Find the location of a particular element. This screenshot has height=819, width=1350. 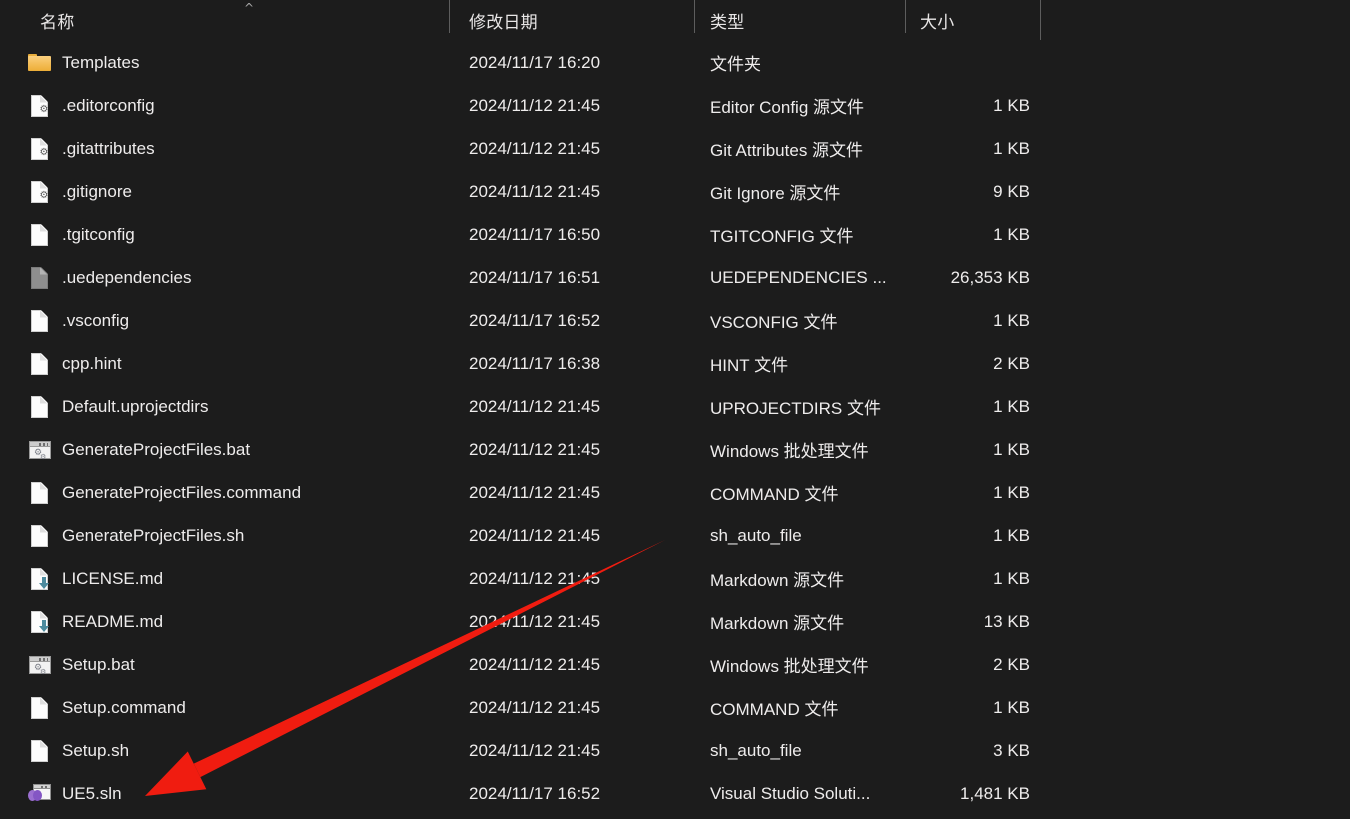

file-name-cell: UE5.sln is located at coordinates (75, 793).